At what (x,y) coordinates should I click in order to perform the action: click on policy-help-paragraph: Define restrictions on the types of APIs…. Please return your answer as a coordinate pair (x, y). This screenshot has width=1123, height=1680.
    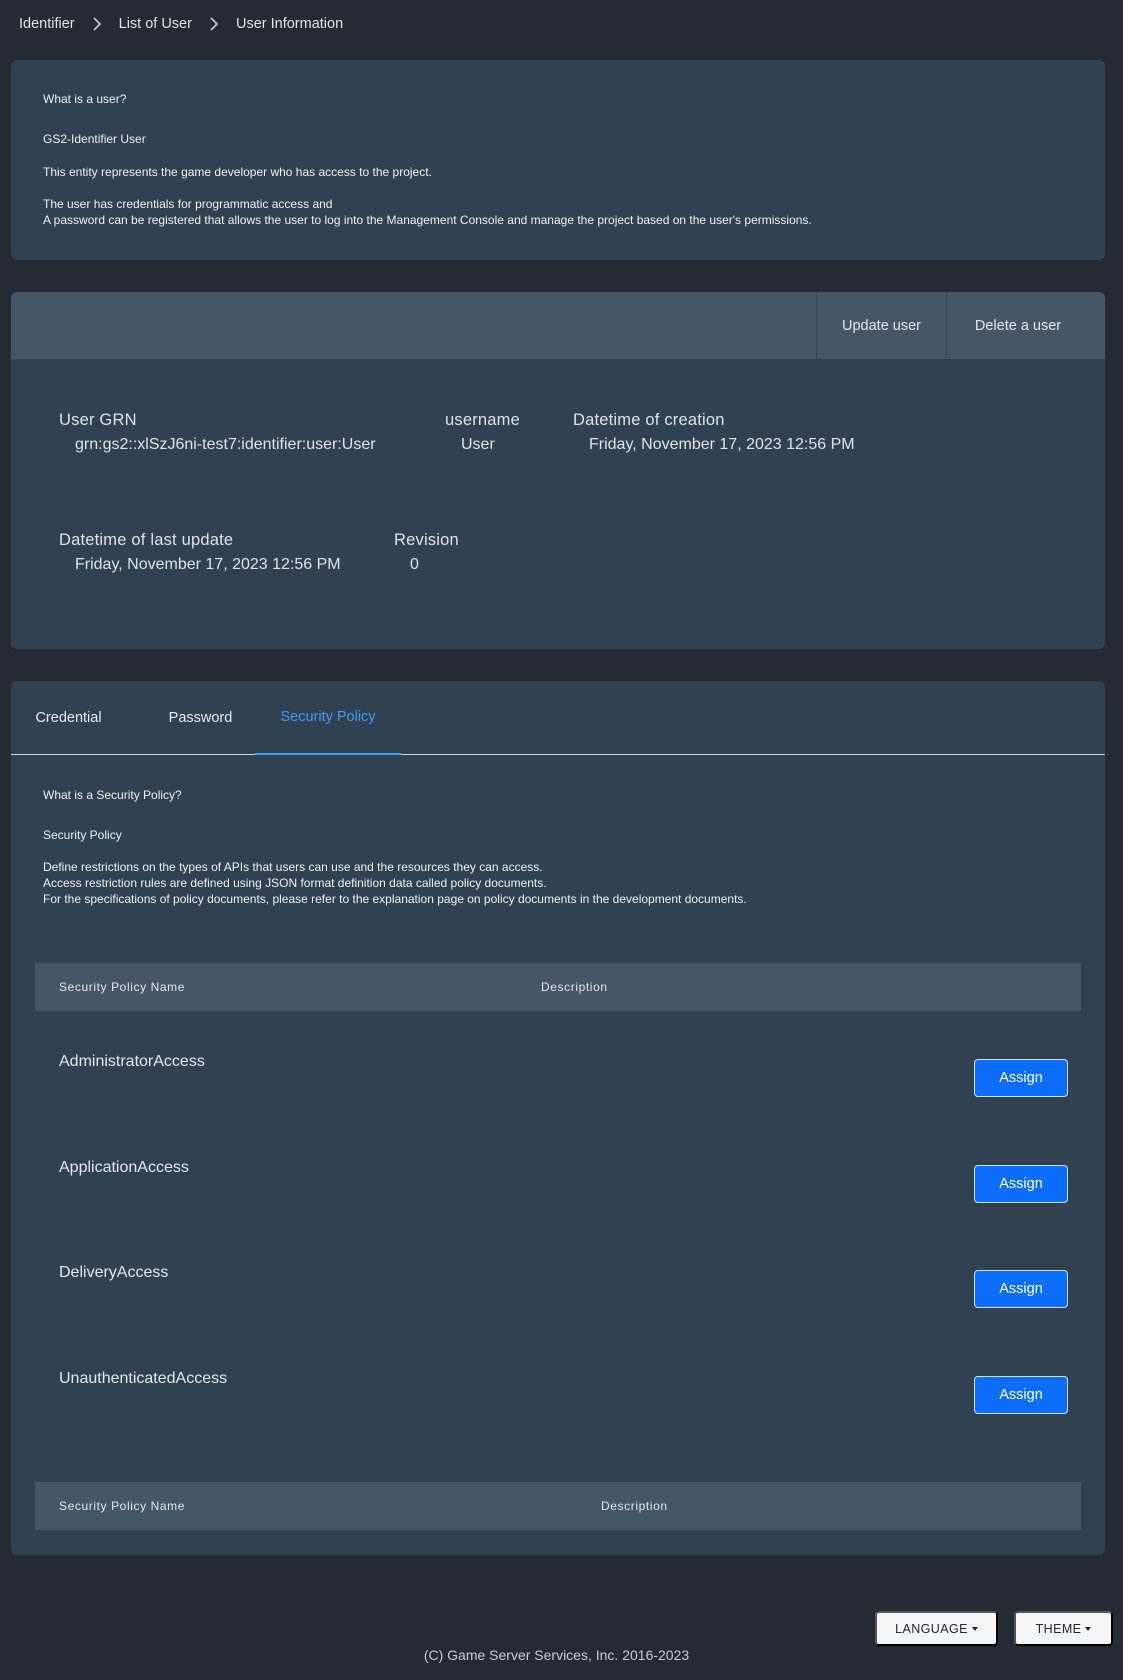
    Looking at the image, I should click on (293, 867).